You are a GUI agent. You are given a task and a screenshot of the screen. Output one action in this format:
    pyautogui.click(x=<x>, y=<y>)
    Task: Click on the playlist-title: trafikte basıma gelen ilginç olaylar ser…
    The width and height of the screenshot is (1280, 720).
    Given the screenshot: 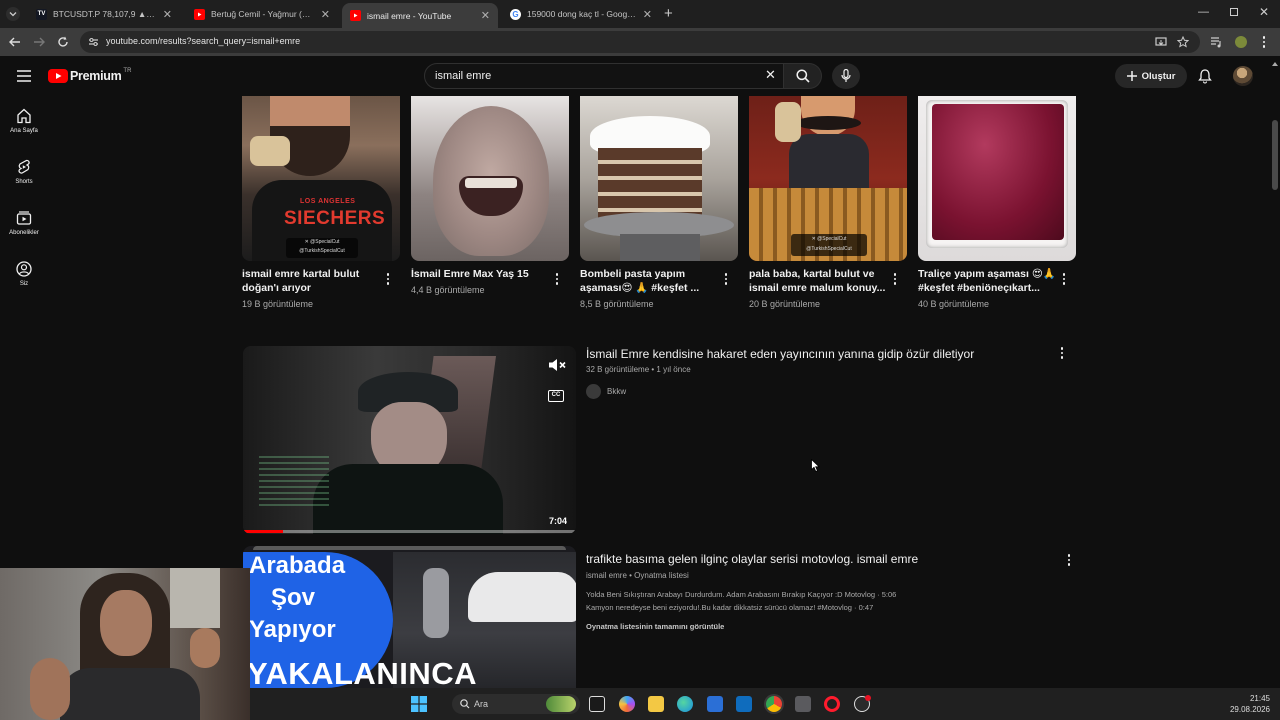 What is the action you would take?
    pyautogui.click(x=752, y=559)
    